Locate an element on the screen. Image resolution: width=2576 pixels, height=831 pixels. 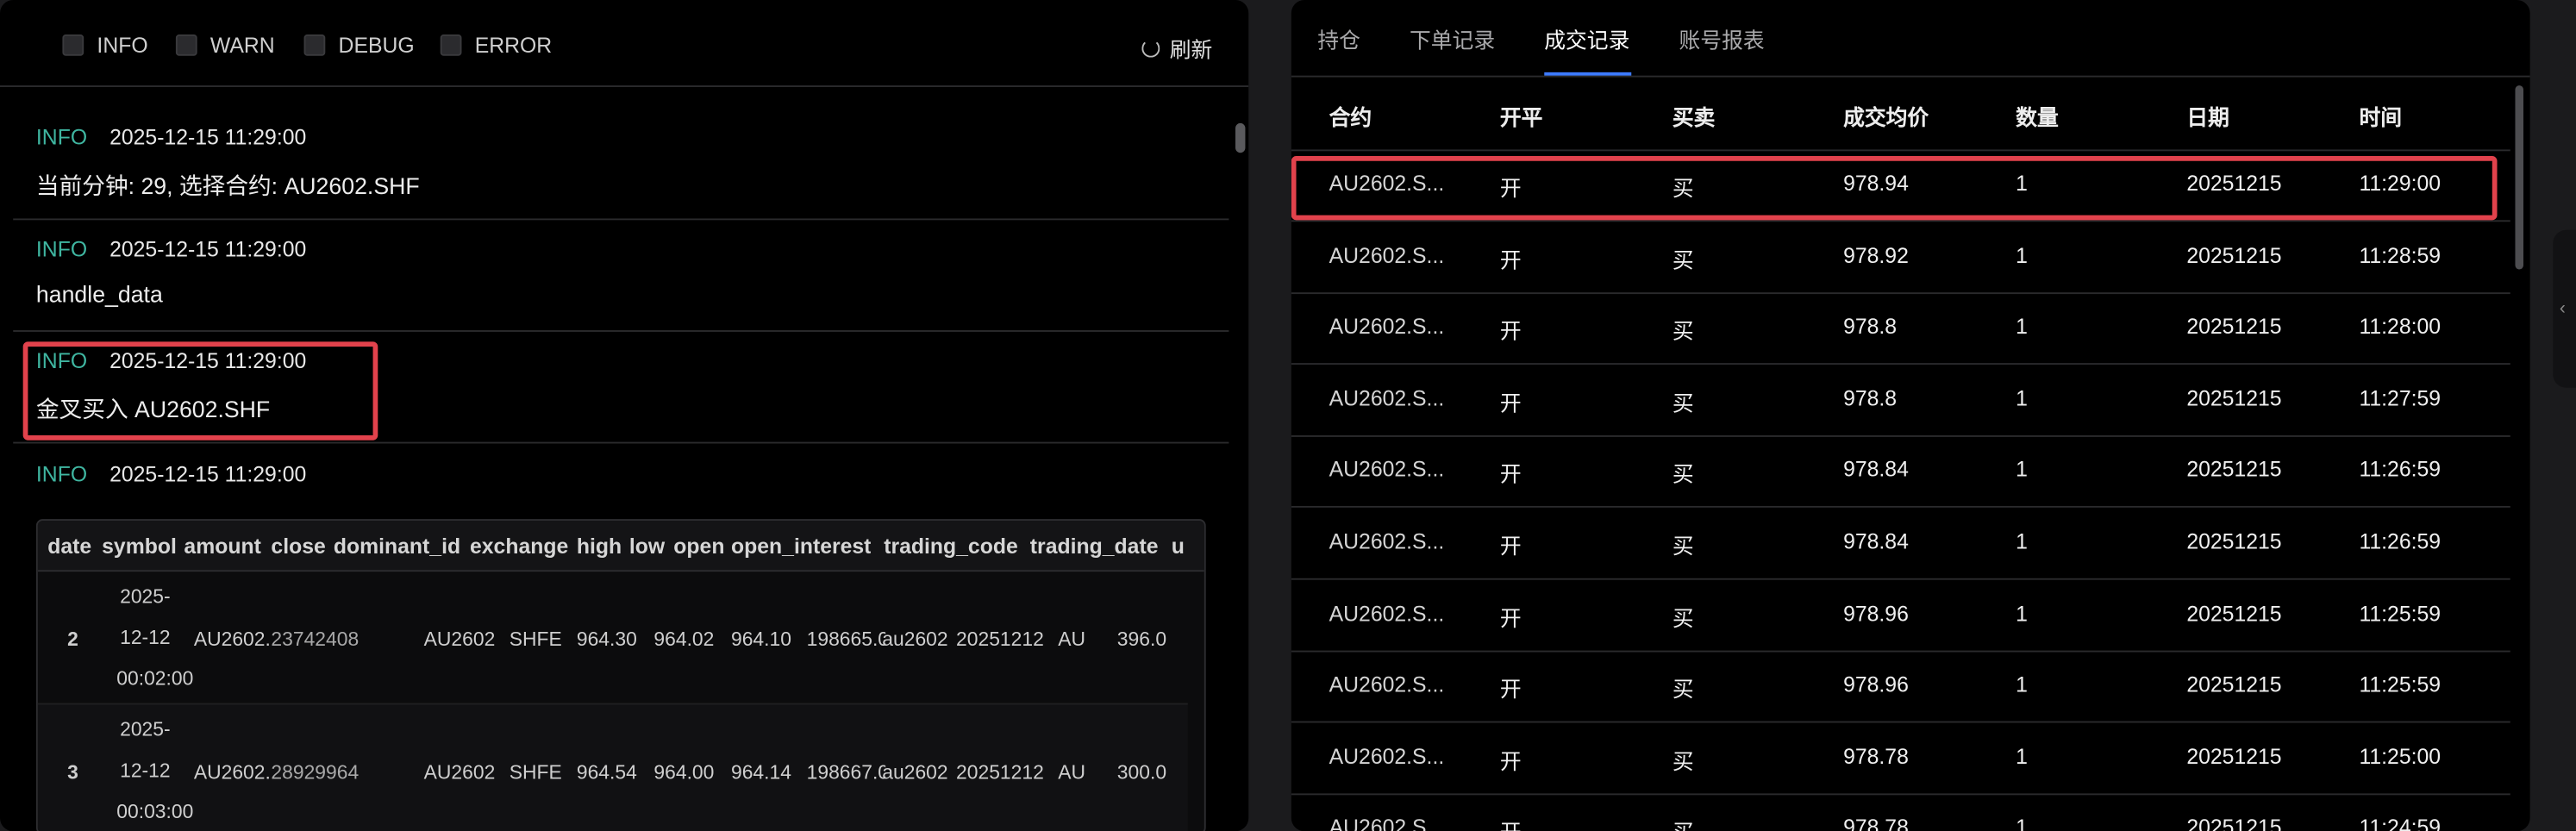
filter-info: INFO is located at coordinates (105, 45).